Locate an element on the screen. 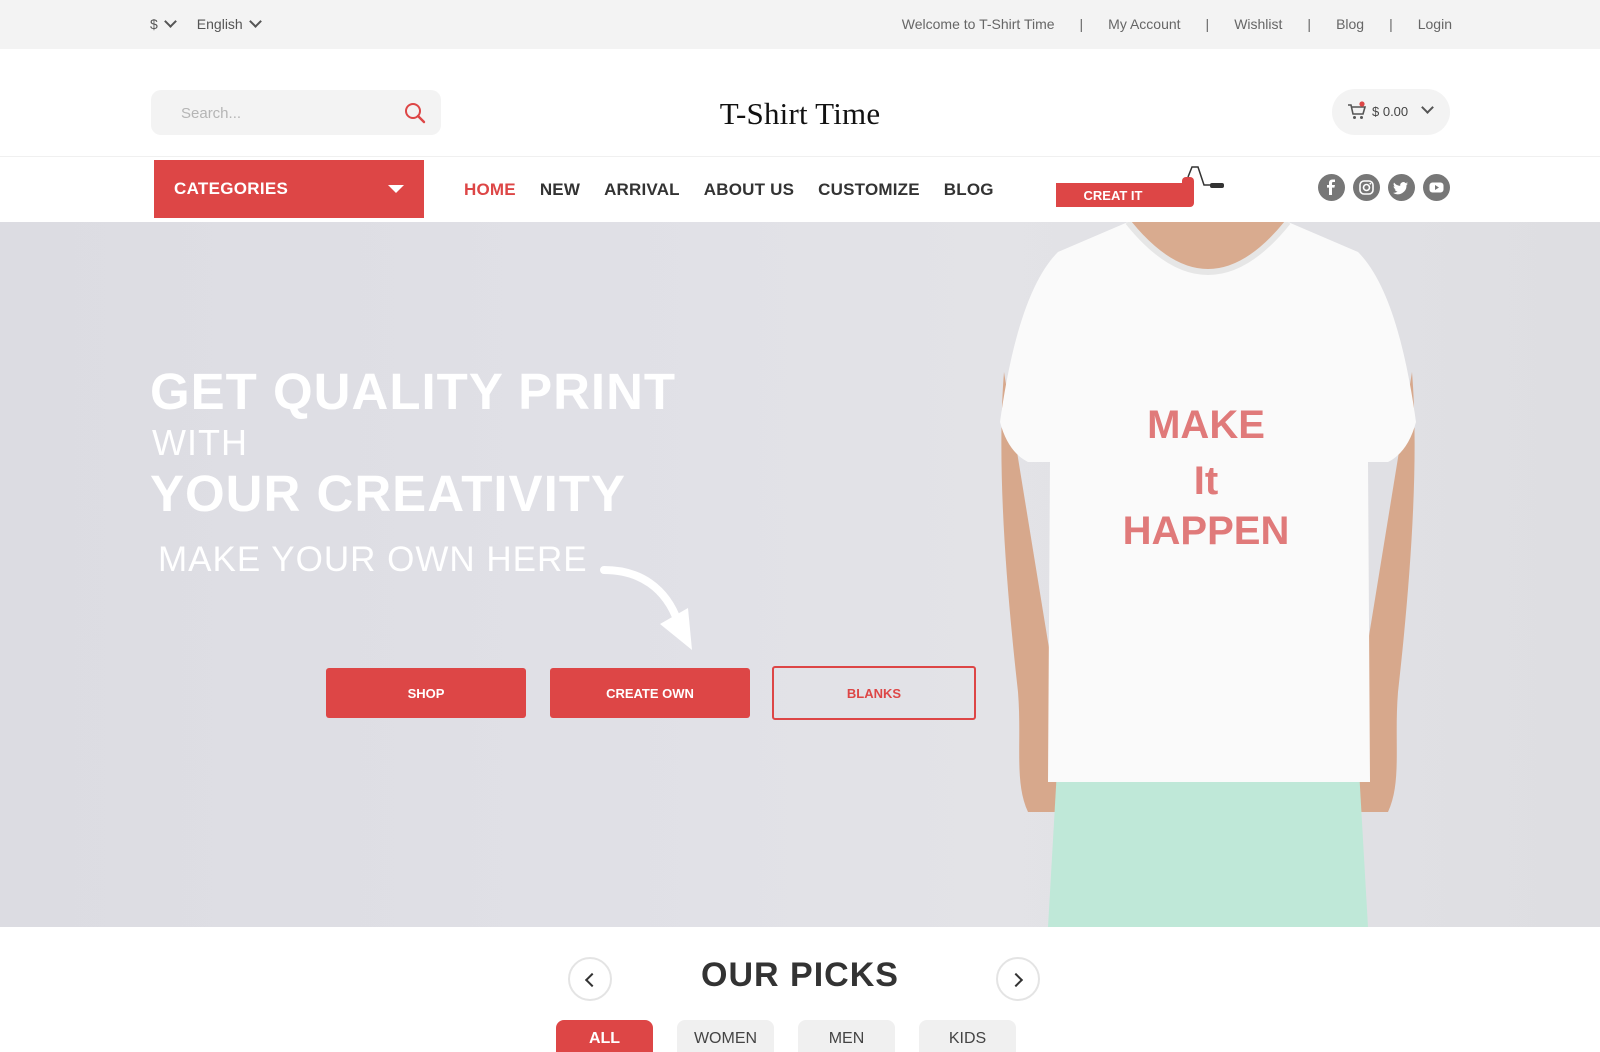 The height and width of the screenshot is (1052, 1600). hero-heading-line3: YOUR CREATIVITY is located at coordinates (388, 493).